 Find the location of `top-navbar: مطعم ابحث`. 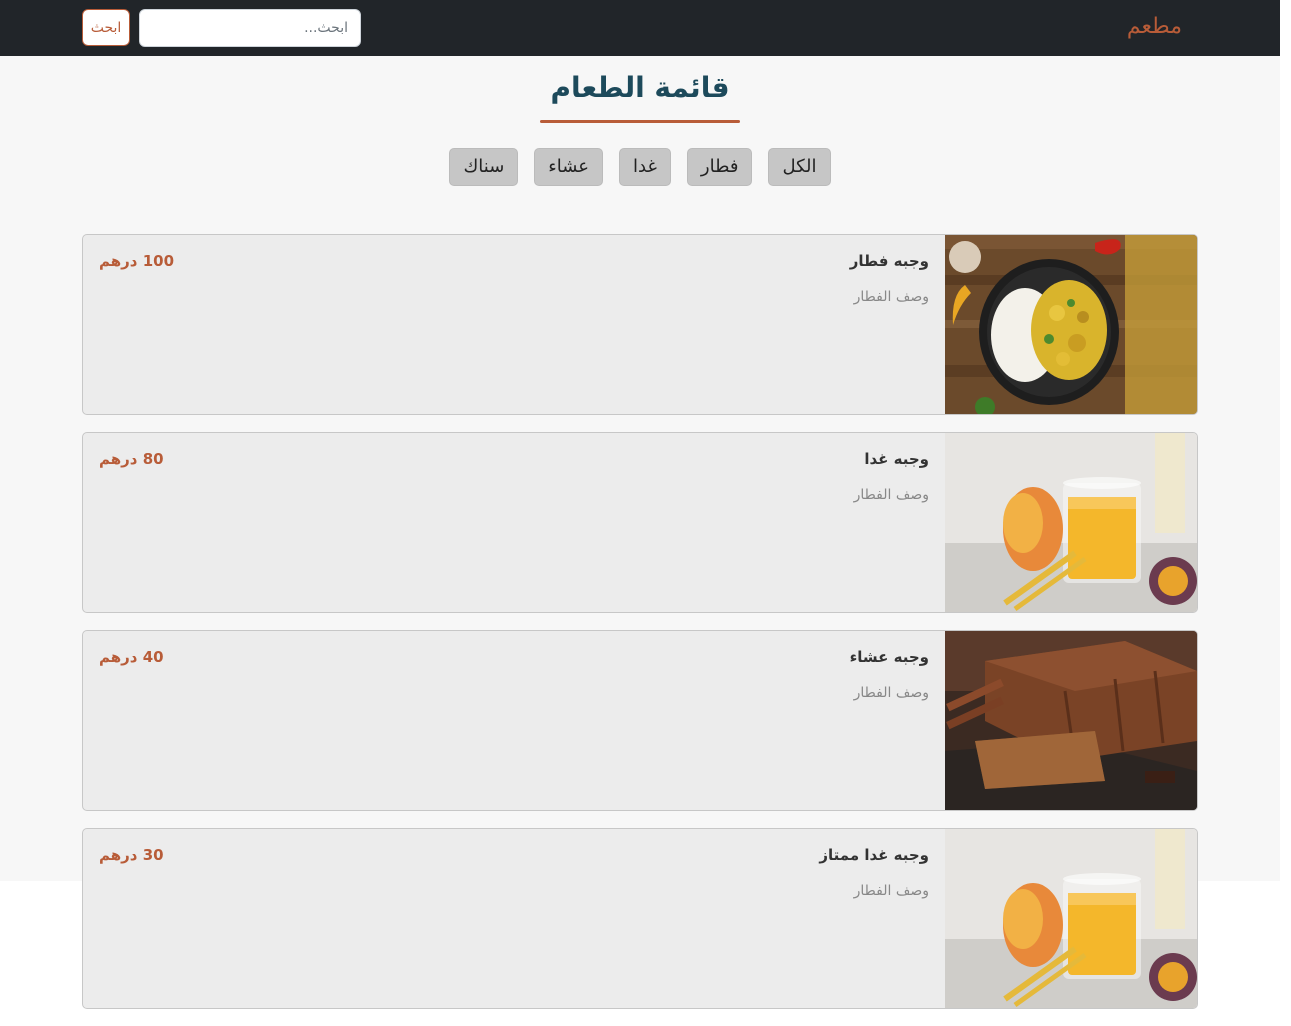

top-navbar: مطعم ابحث is located at coordinates (640, 28).